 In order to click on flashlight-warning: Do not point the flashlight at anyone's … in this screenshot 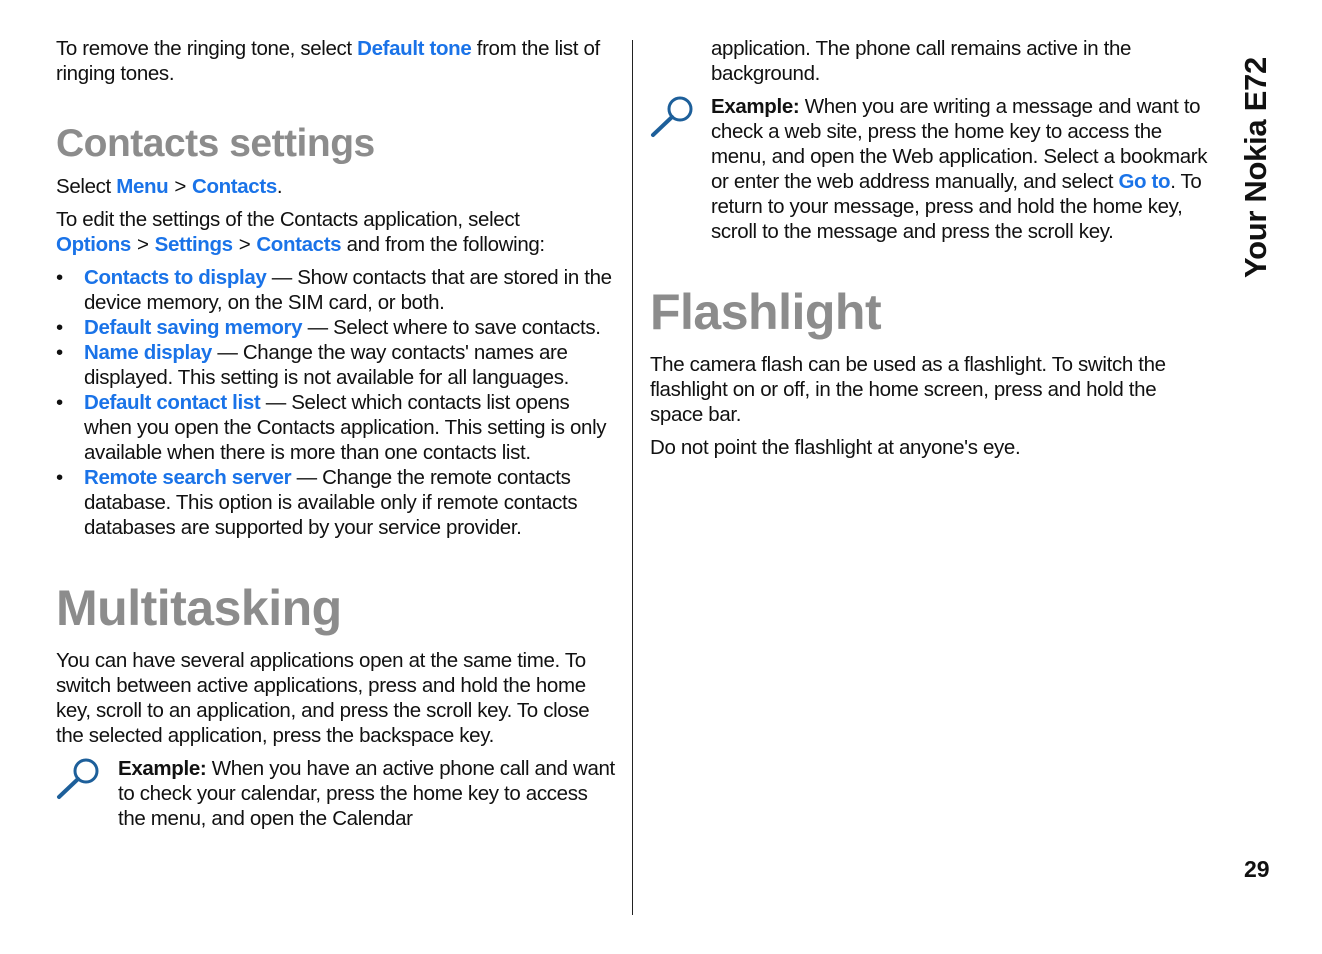, I will do `click(835, 447)`.